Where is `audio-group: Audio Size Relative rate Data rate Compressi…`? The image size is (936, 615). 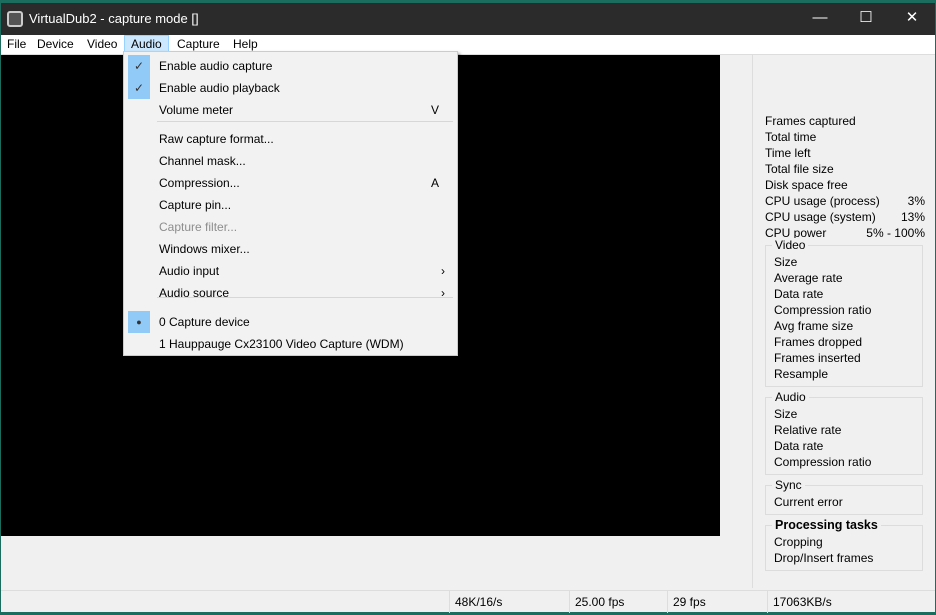
audio-group: Audio Size Relative rate Data rate Compressi… is located at coordinates (844, 432).